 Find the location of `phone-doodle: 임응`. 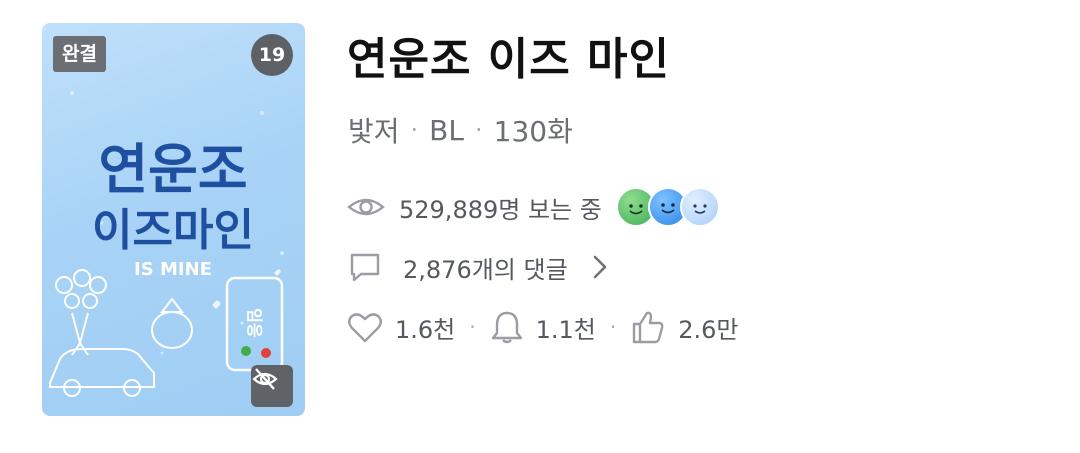

phone-doodle: 임응 is located at coordinates (254, 324).